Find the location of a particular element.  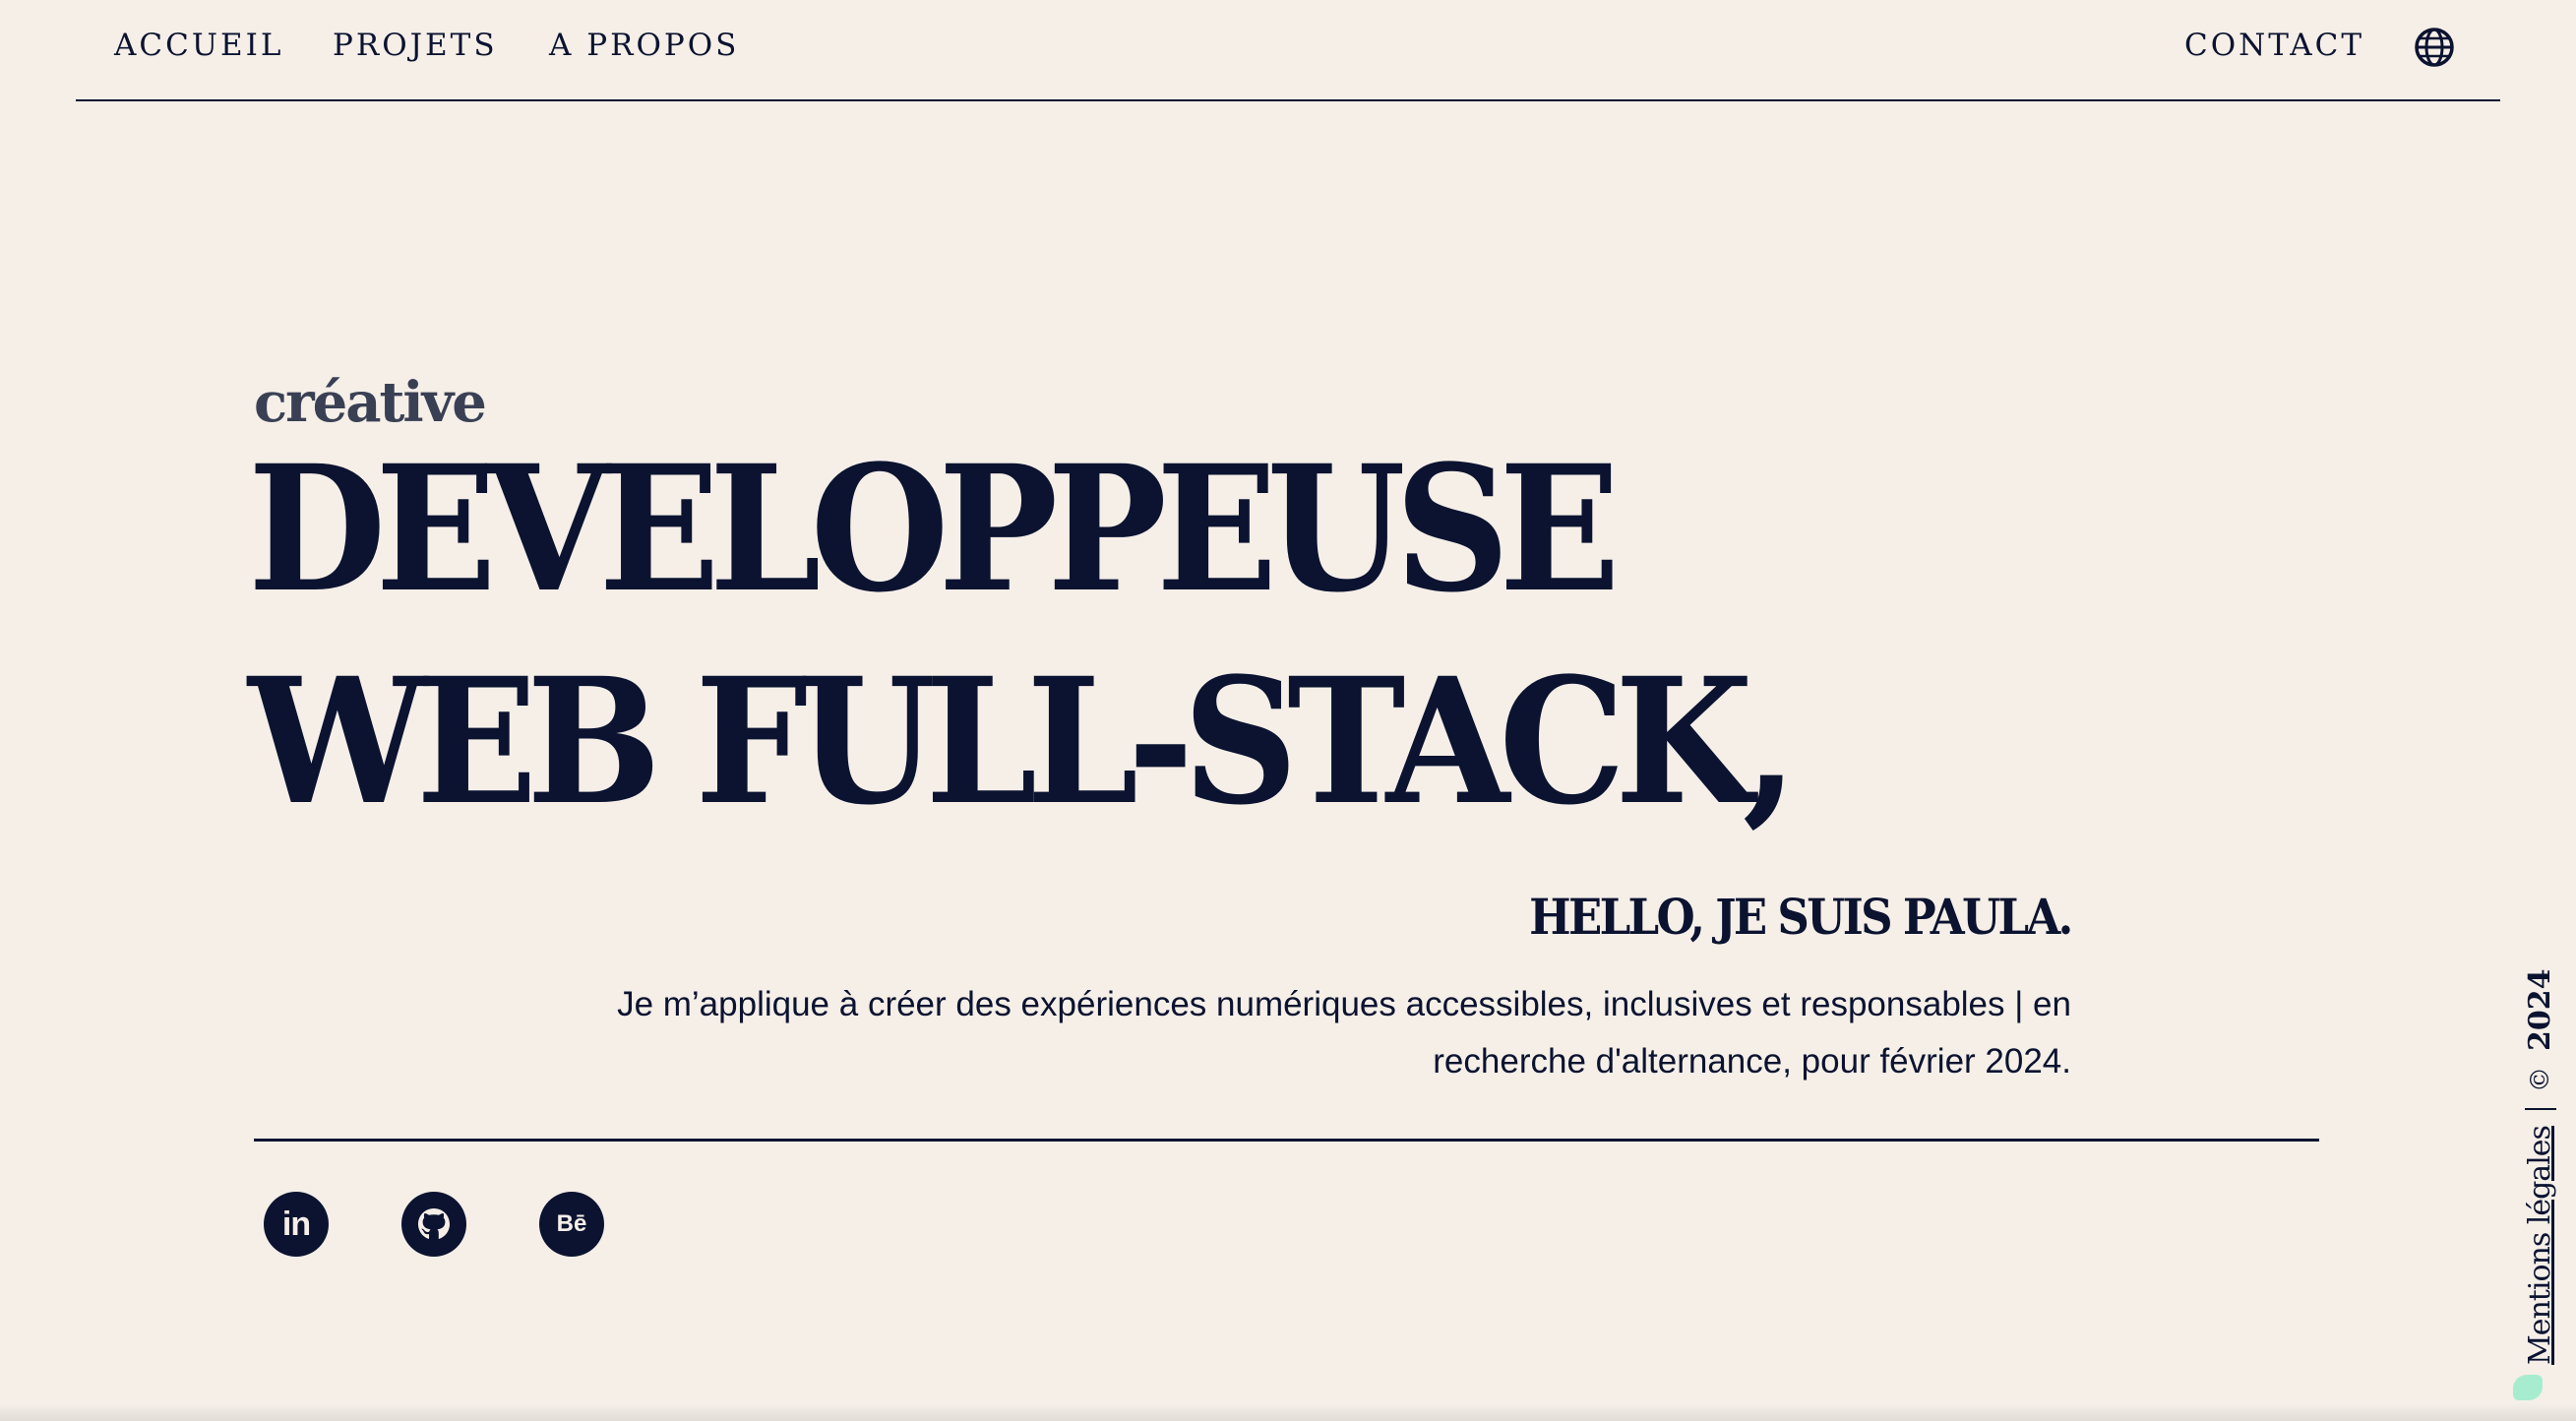

nav-contact-link: CONTACT is located at coordinates (2274, 45).